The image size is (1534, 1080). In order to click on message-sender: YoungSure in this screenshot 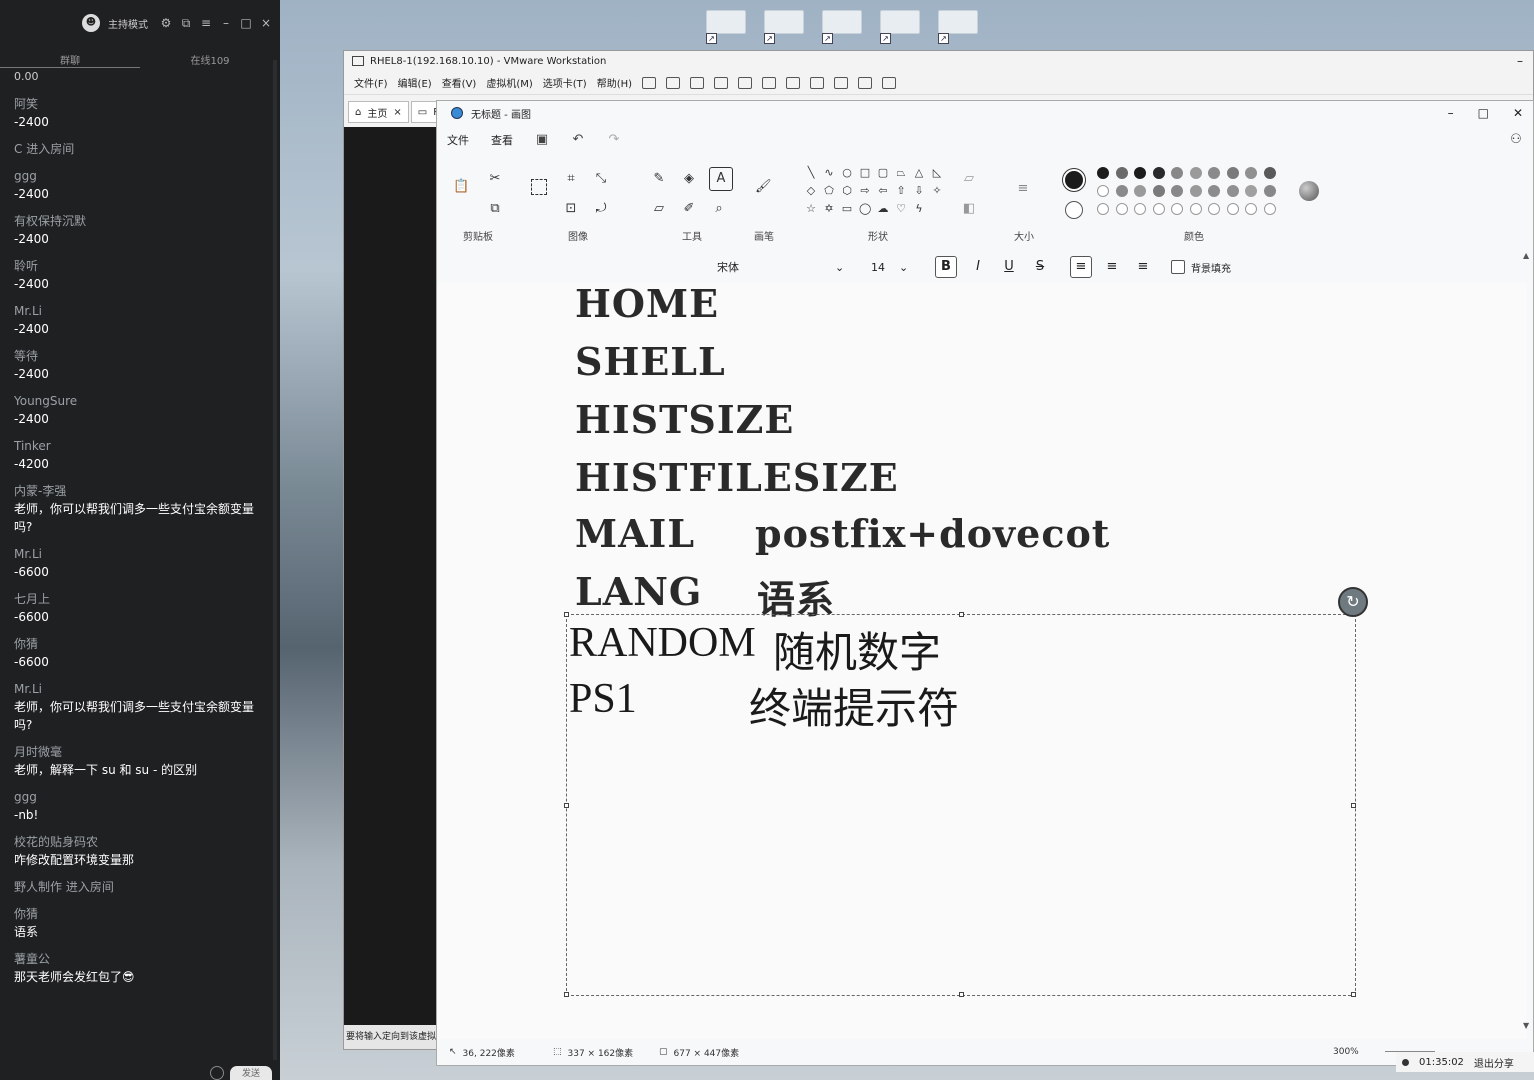, I will do `click(136, 401)`.